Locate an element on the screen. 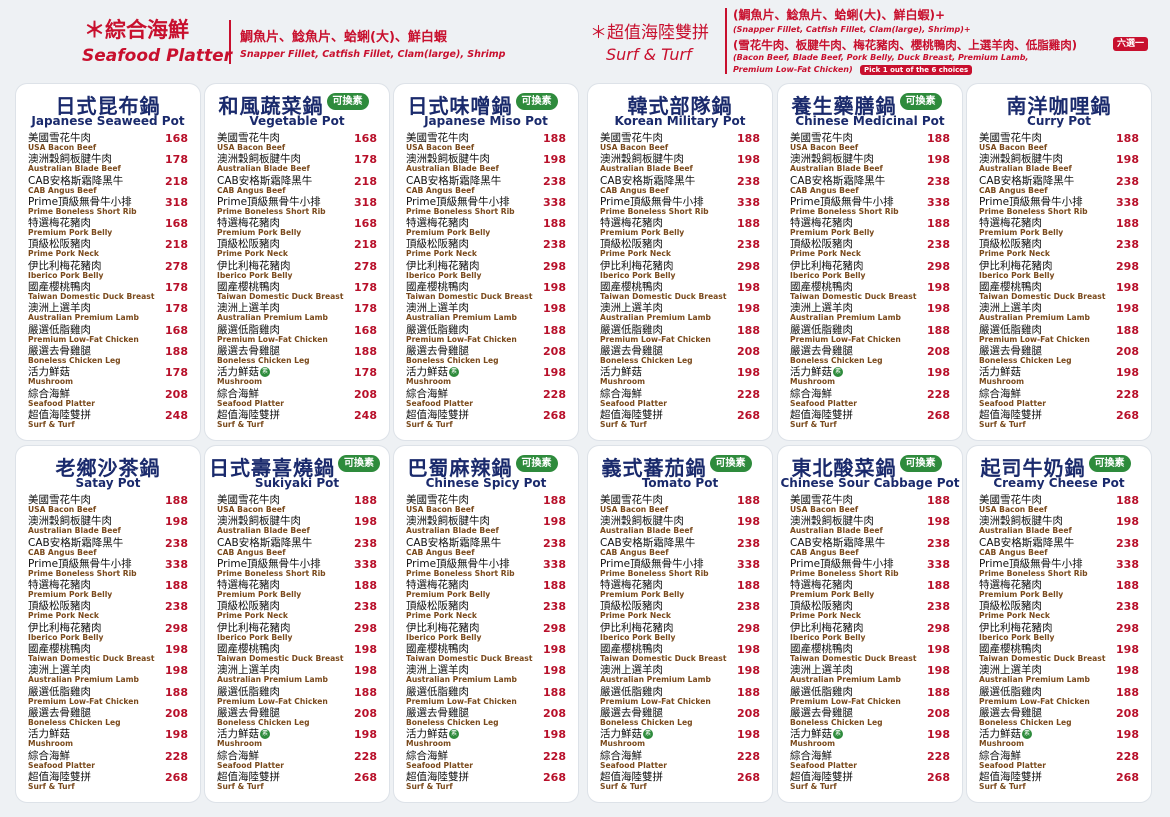  menu-item: 活力鮮菇素 Mushroom 178 is located at coordinates (300, 376).